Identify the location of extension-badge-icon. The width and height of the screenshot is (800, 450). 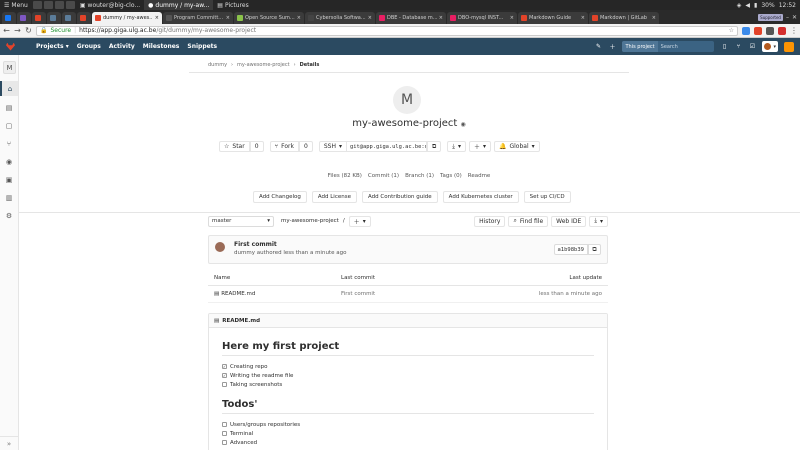
(789, 46).